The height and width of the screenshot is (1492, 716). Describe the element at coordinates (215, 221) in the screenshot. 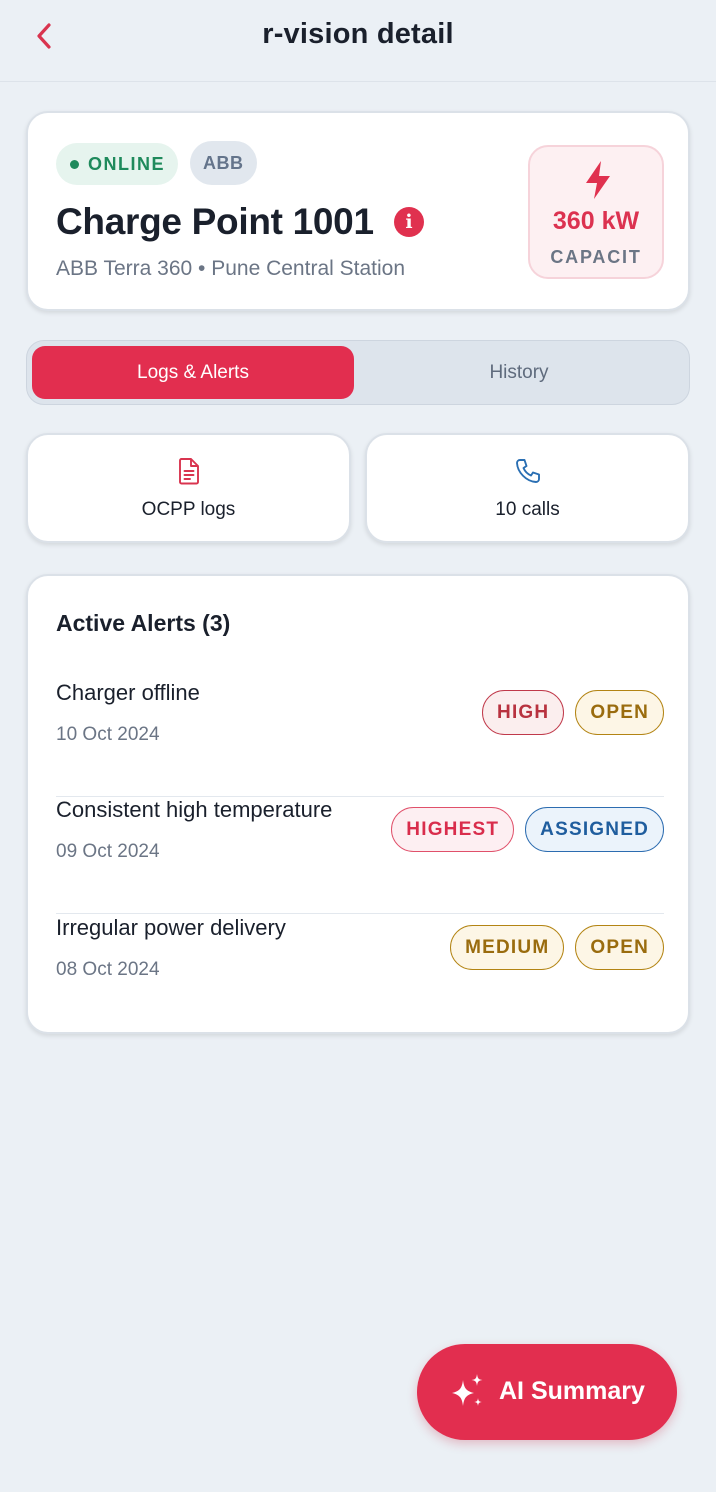

I see `charger-name: Charge Point 1001` at that location.